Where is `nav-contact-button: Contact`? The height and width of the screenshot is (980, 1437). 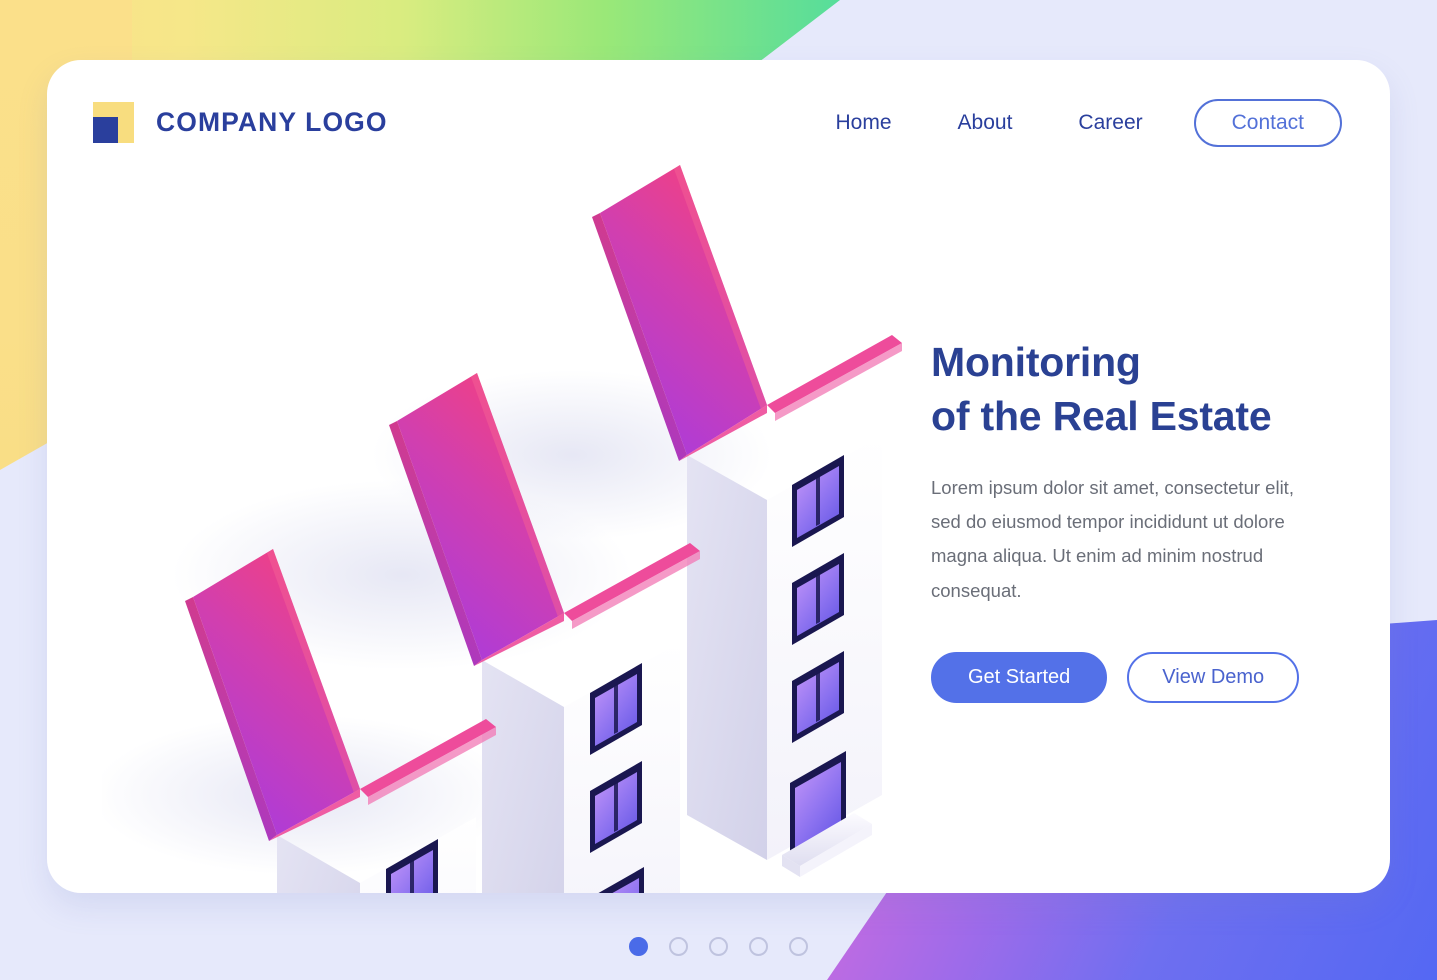 nav-contact-button: Contact is located at coordinates (1267, 122).